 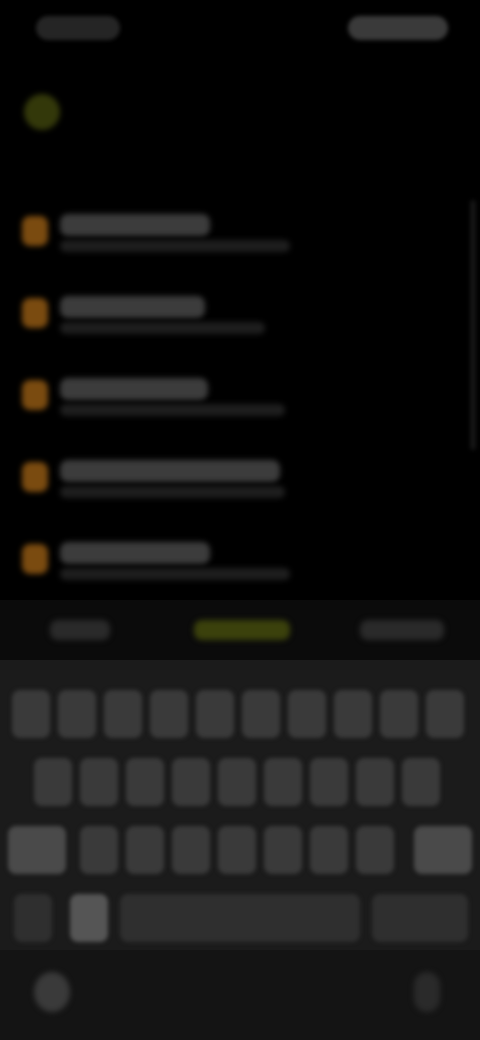 I want to click on return-key, so click(x=420, y=918).